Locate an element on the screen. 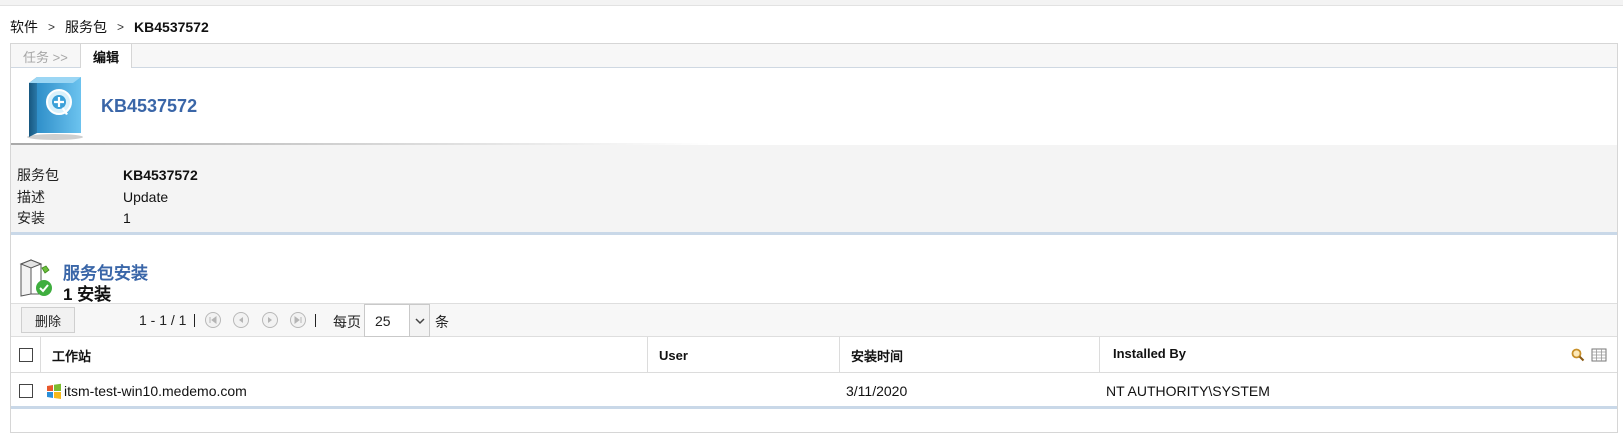 This screenshot has width=1623, height=438. header-tools is located at coordinates (1589, 355).